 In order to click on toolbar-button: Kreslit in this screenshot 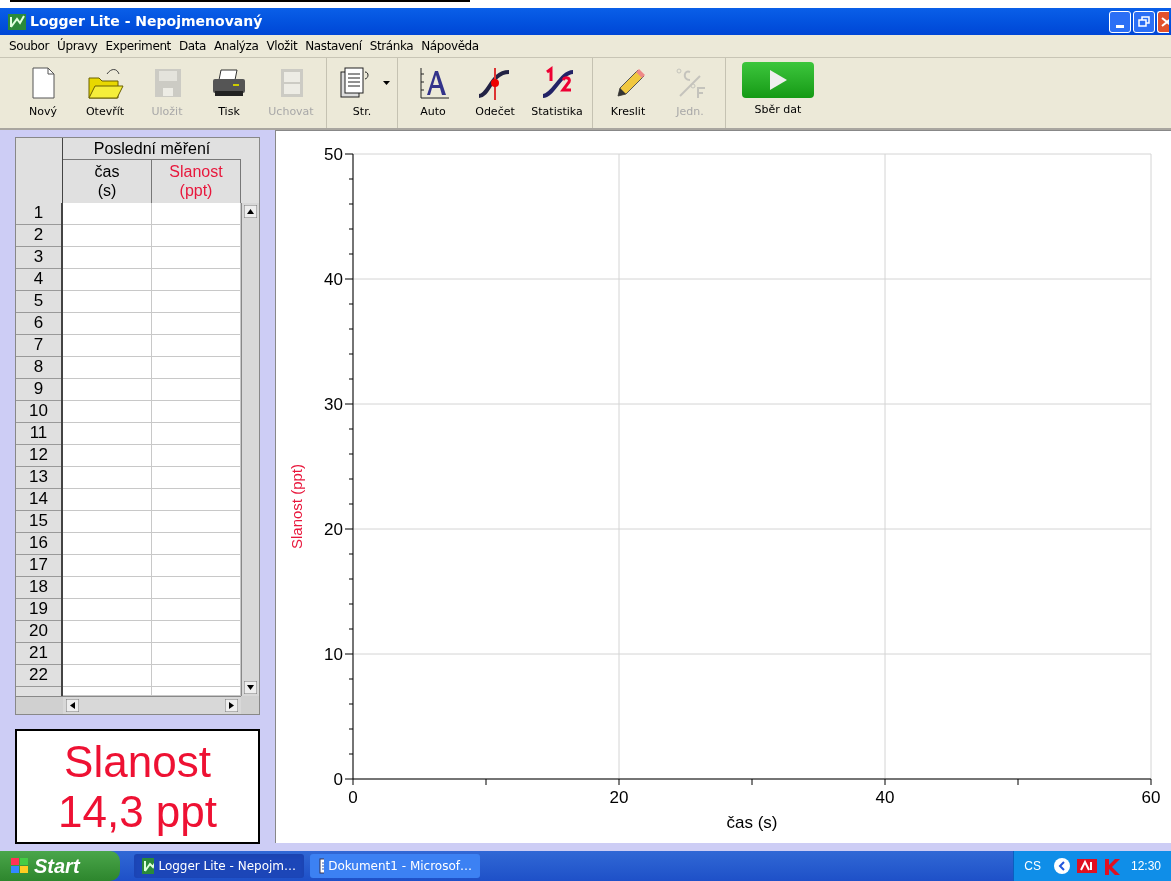, I will do `click(628, 89)`.